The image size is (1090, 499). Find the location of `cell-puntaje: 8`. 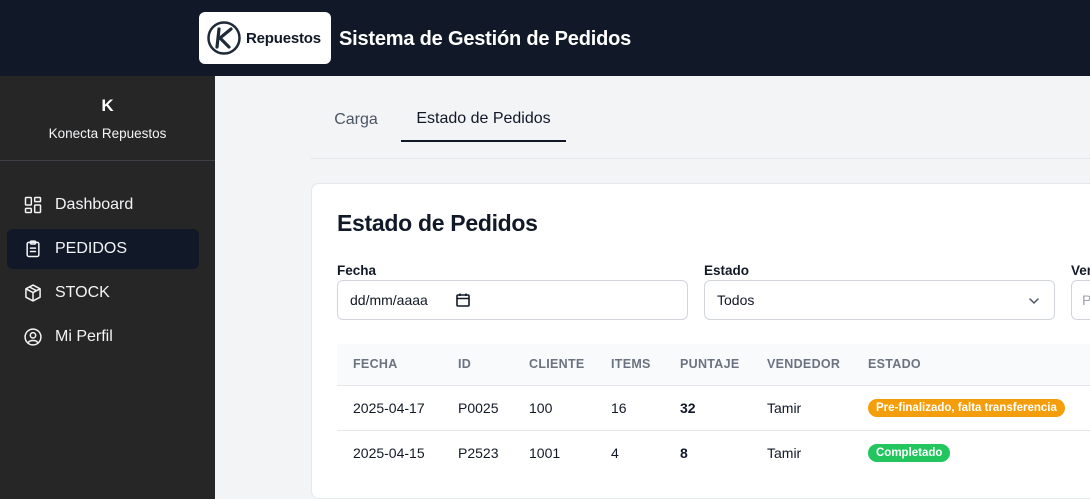

cell-puntaje: 8 is located at coordinates (684, 452).